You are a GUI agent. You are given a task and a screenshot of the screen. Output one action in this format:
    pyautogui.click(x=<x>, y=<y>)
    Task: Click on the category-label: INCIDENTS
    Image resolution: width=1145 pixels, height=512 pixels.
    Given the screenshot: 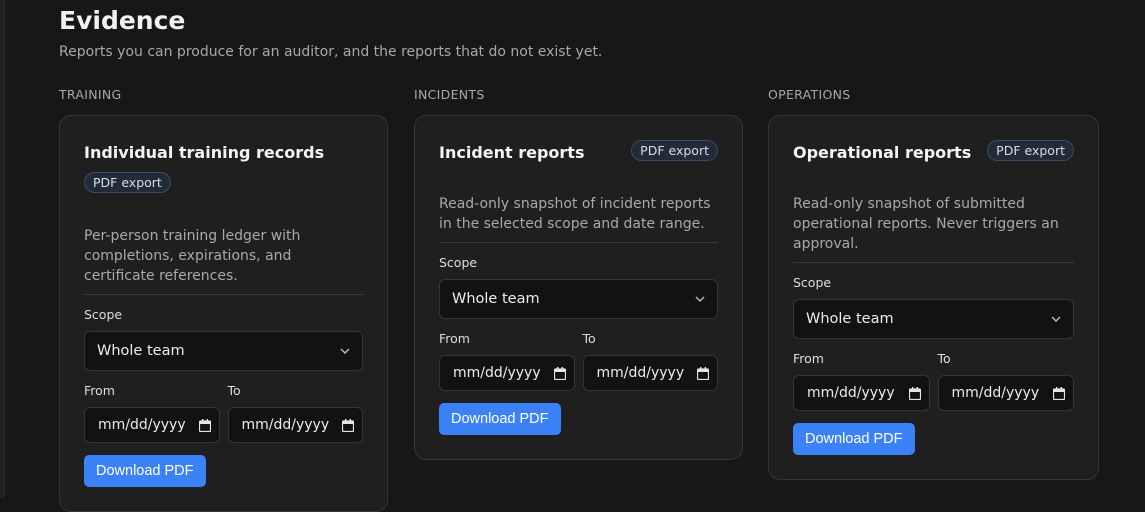 What is the action you would take?
    pyautogui.click(x=449, y=94)
    